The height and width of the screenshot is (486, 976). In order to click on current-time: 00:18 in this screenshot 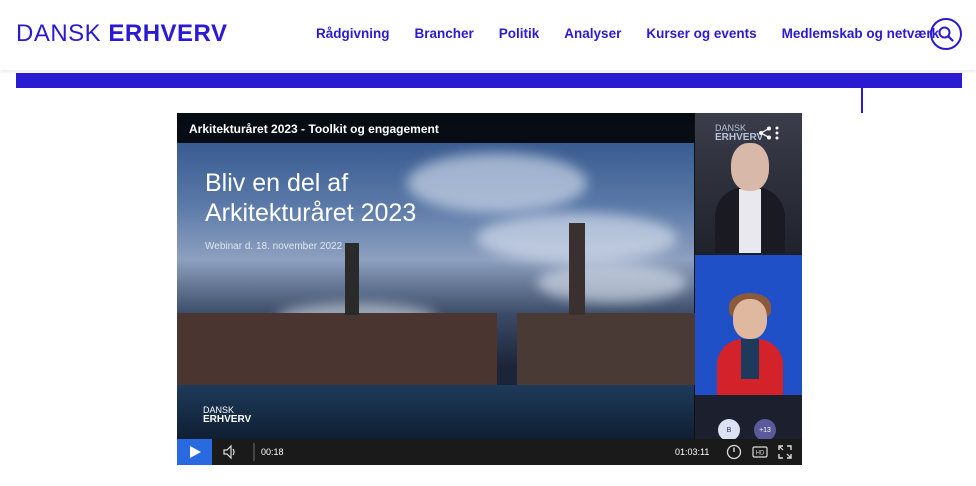, I will do `click(272, 452)`.